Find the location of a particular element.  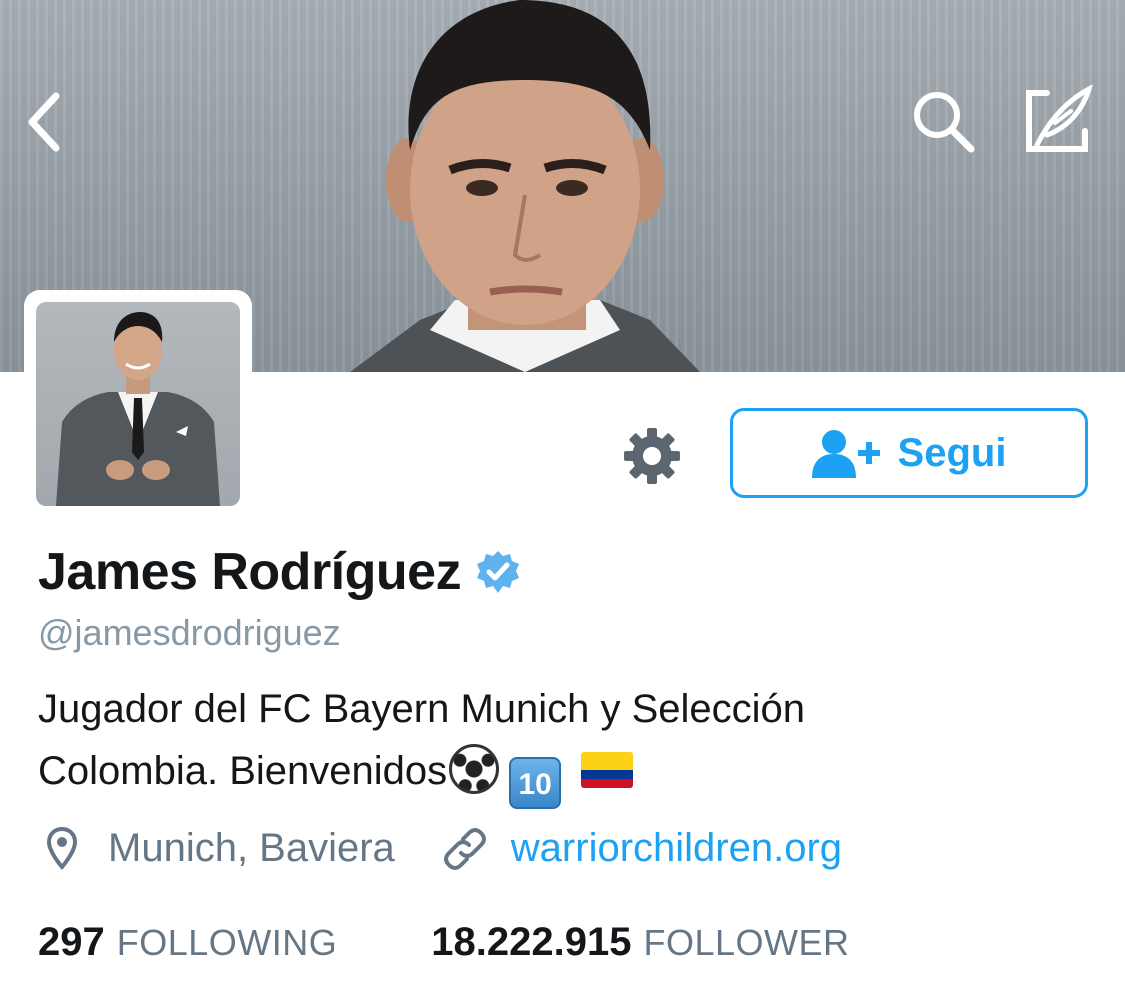

bio-line-1: Jugador del FC Bayern Munich y Selección is located at coordinates (422, 709).